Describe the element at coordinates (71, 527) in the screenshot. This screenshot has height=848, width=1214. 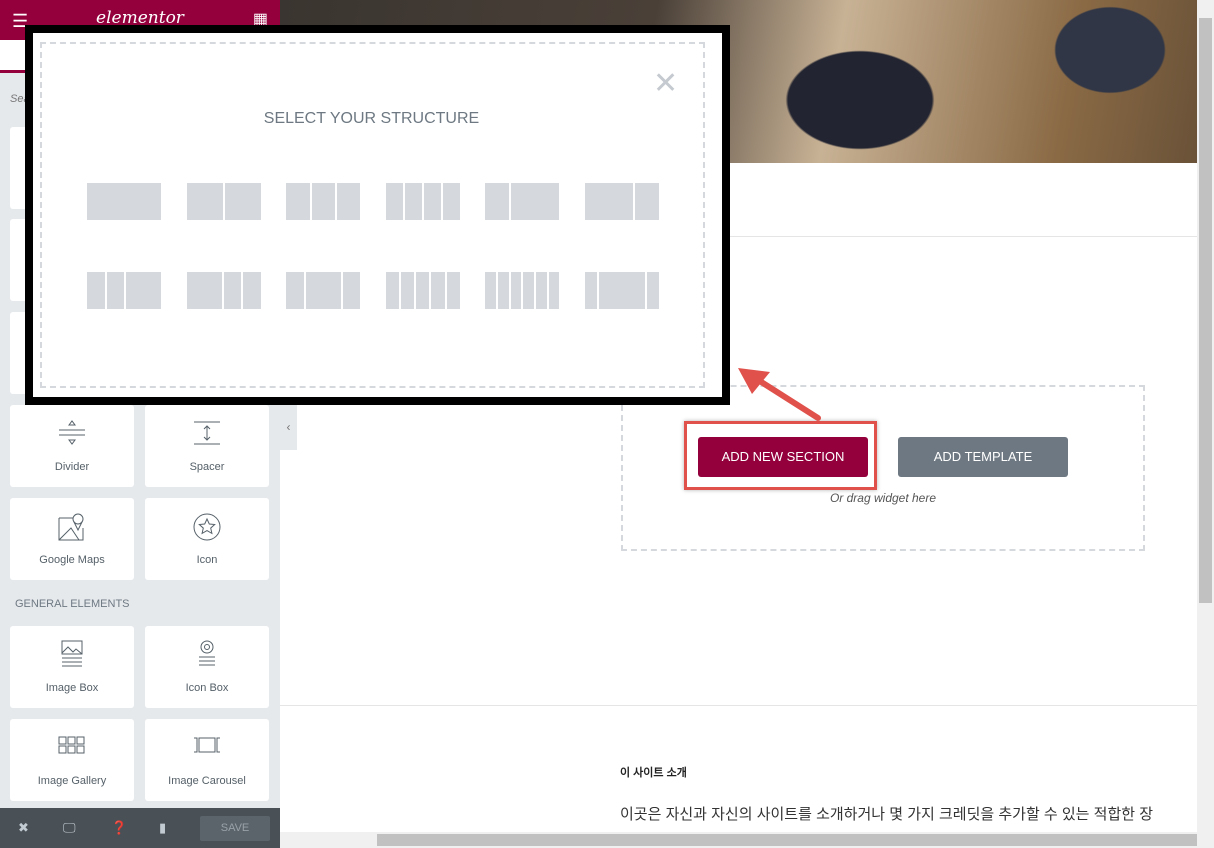
I see `google-maps-icon` at that location.